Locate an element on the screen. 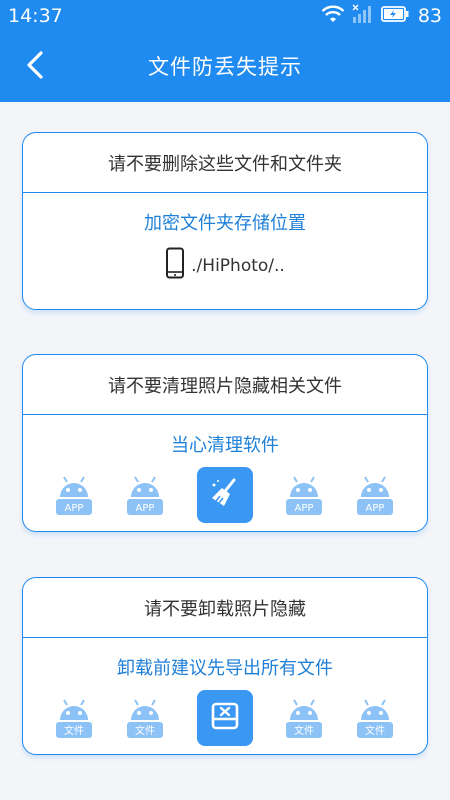 The height and width of the screenshot is (800, 450). signal-icon is located at coordinates (363, 16).